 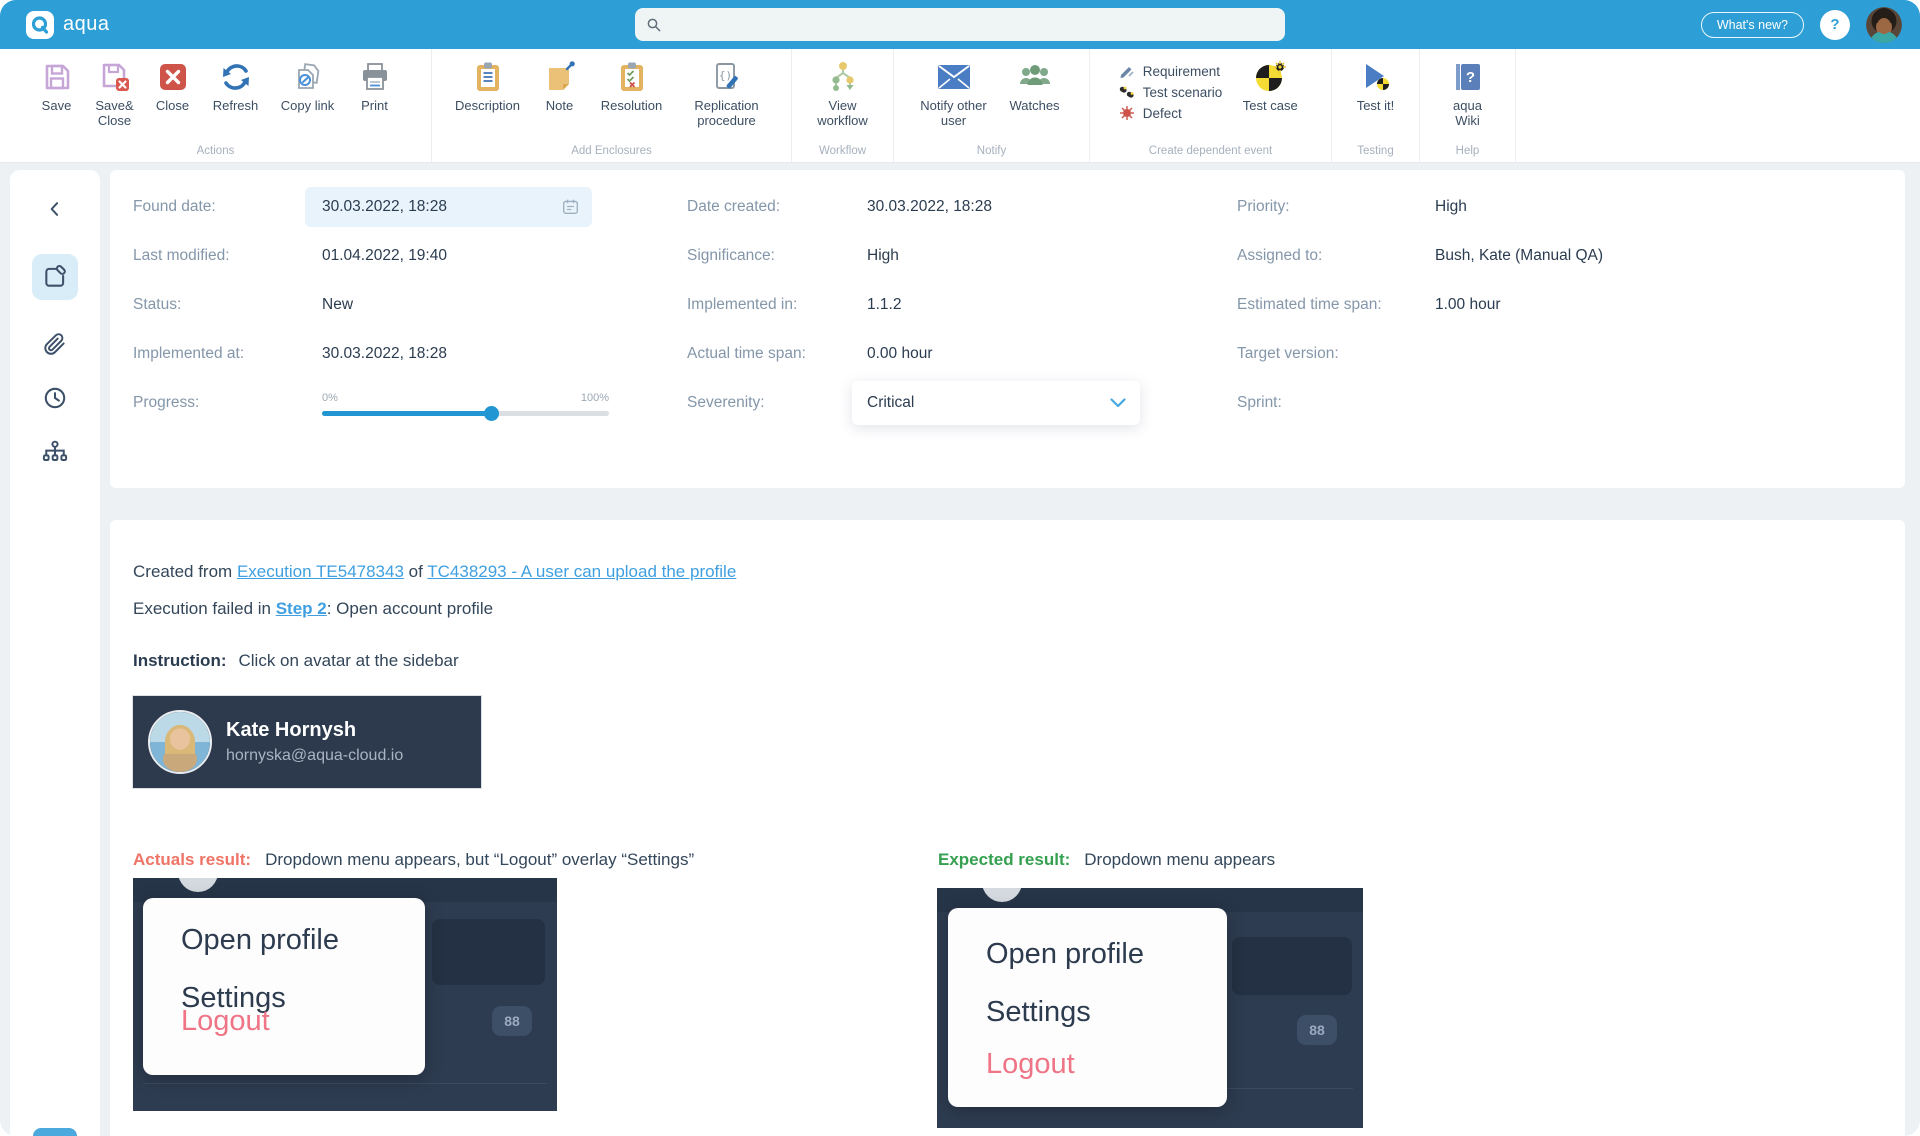 What do you see at coordinates (180, 742) in the screenshot?
I see `kate-avatar-photo` at bounding box center [180, 742].